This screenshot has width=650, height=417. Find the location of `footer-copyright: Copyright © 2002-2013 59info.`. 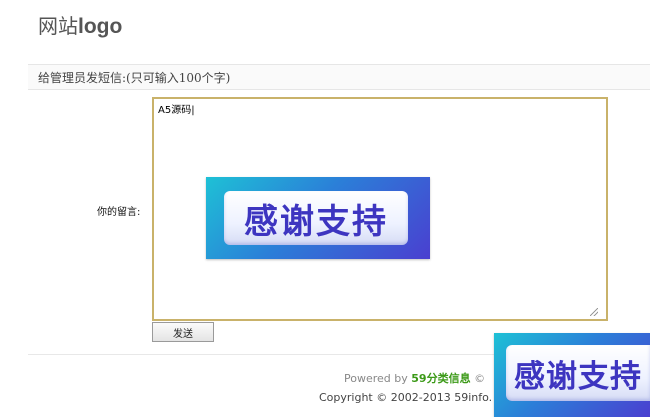

footer-copyright: Copyright © 2002-2013 59info. is located at coordinates (406, 397).